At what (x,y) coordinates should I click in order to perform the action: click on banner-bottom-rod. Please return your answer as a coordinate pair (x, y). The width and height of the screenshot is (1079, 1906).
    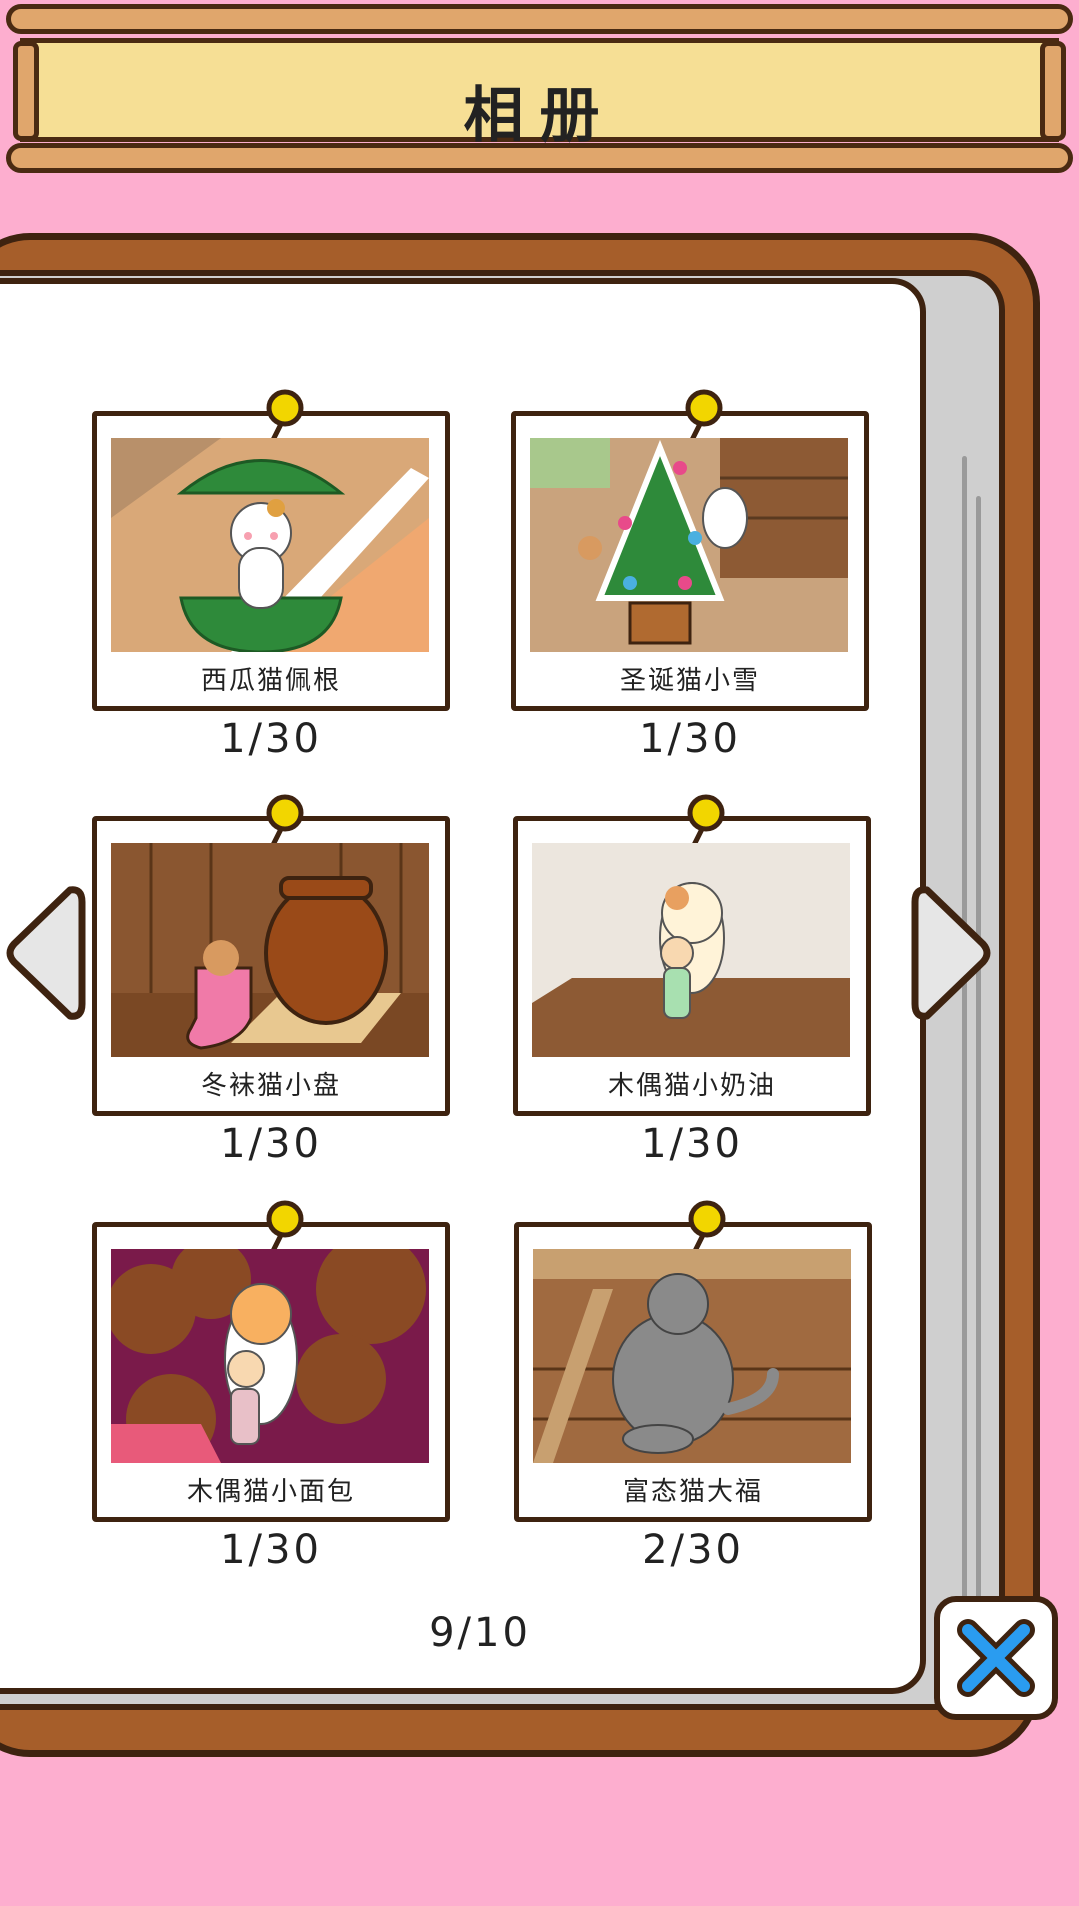
    Looking at the image, I should click on (539, 158).